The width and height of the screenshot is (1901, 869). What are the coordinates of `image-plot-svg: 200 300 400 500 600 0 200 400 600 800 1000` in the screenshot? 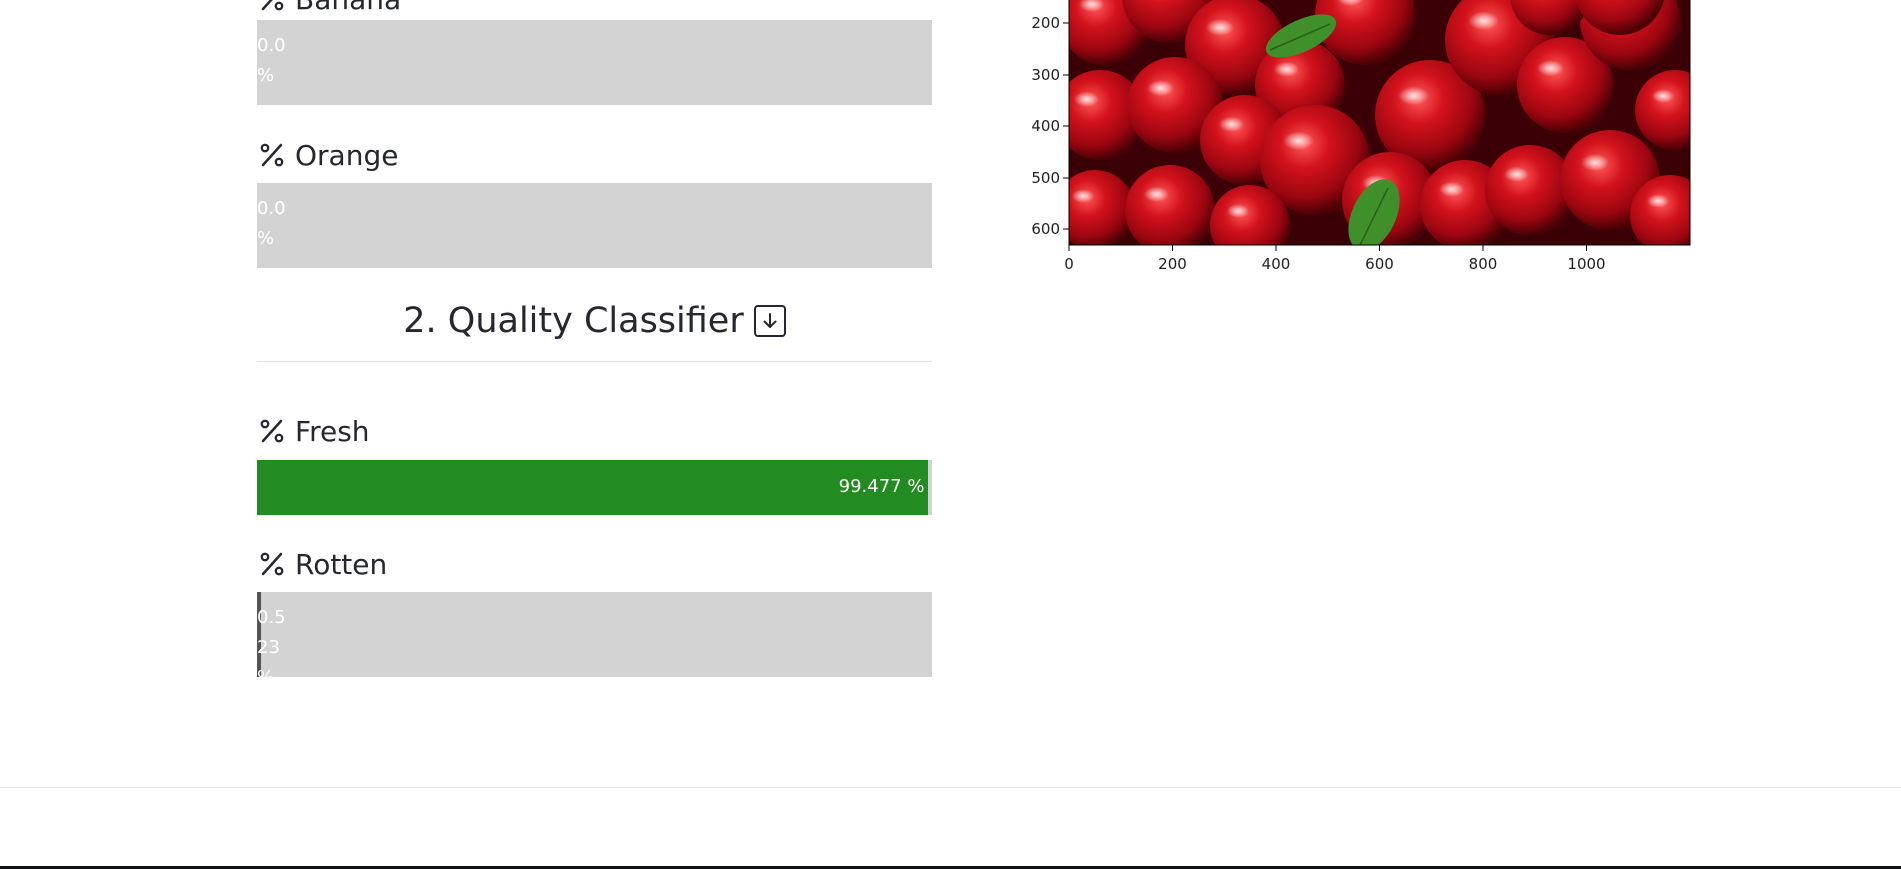 It's located at (1361, 136).